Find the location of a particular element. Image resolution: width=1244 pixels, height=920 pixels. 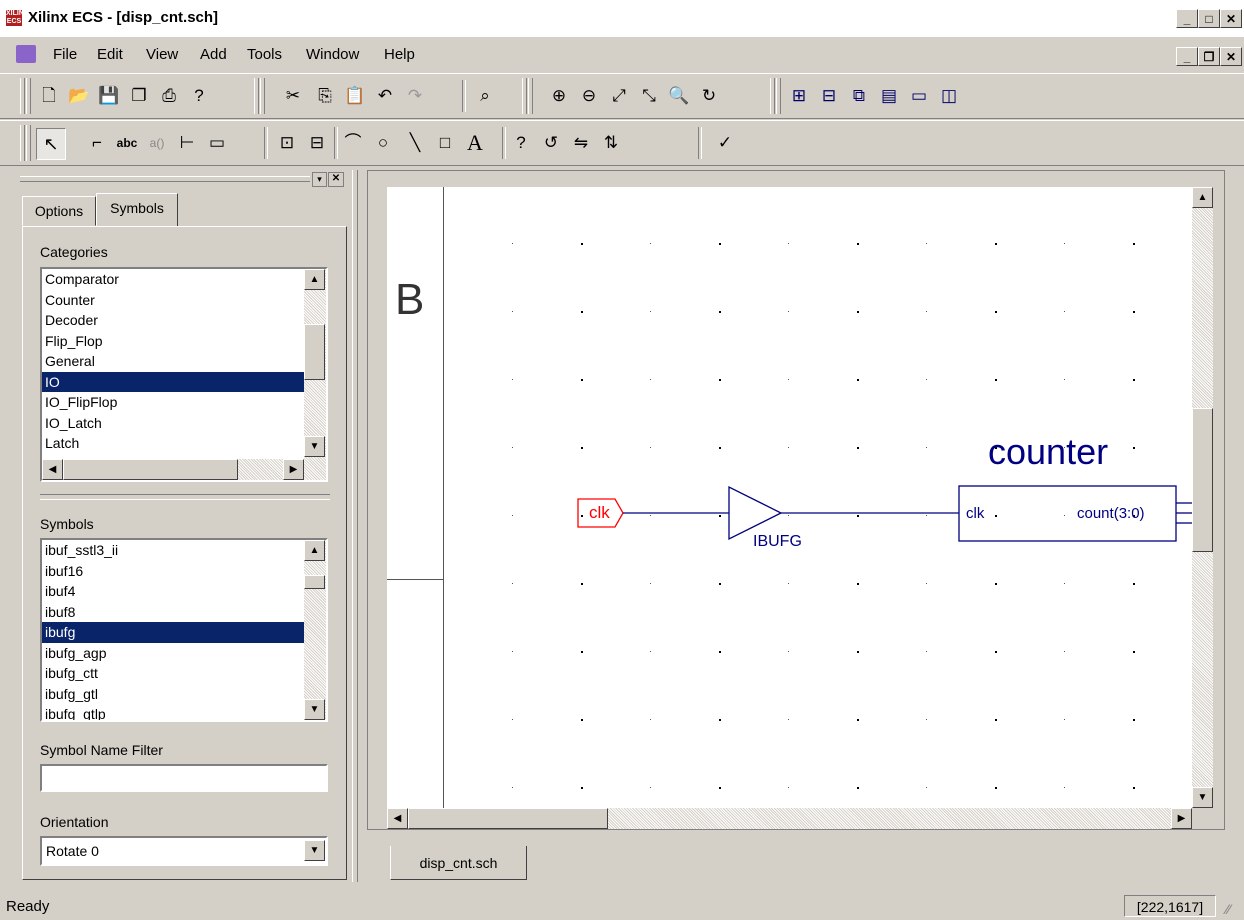

paste-icon: 📋 is located at coordinates (355, 96).